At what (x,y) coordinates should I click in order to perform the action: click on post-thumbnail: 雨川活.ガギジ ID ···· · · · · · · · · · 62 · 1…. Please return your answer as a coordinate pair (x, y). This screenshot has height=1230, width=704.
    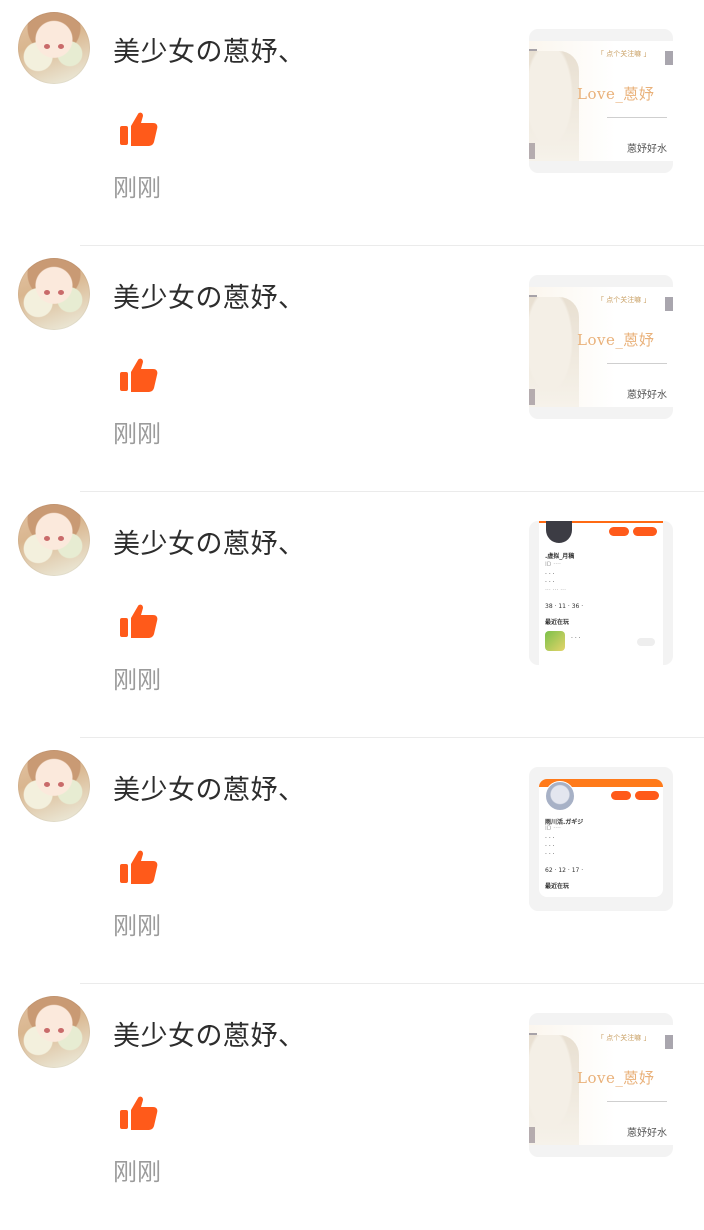
    Looking at the image, I should click on (601, 839).